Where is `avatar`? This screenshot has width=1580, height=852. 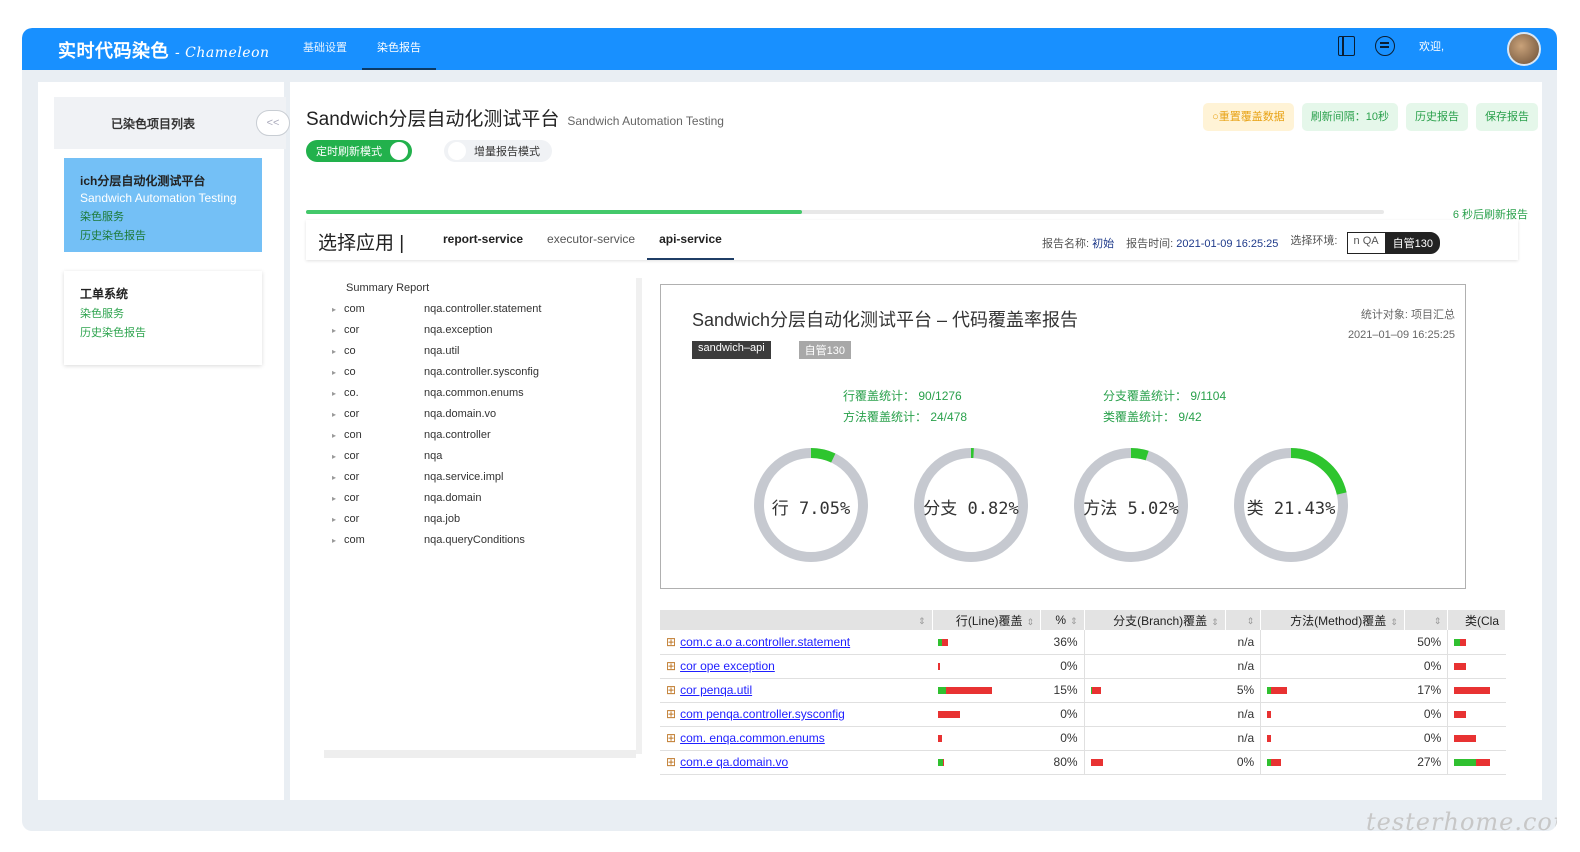 avatar is located at coordinates (1524, 49).